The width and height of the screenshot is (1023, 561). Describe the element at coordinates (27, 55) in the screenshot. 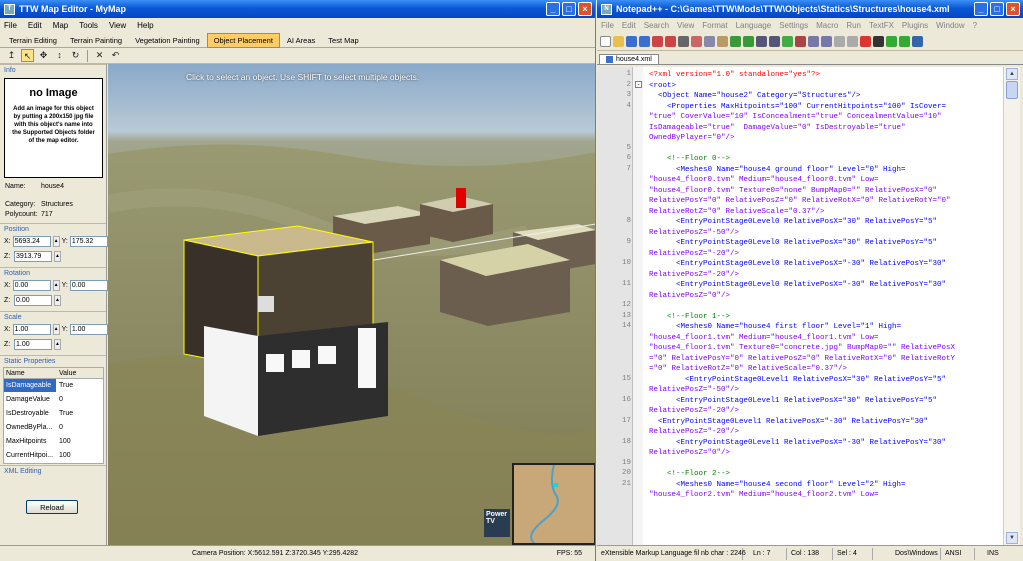

I see `select-pointer-icon: ↖` at that location.